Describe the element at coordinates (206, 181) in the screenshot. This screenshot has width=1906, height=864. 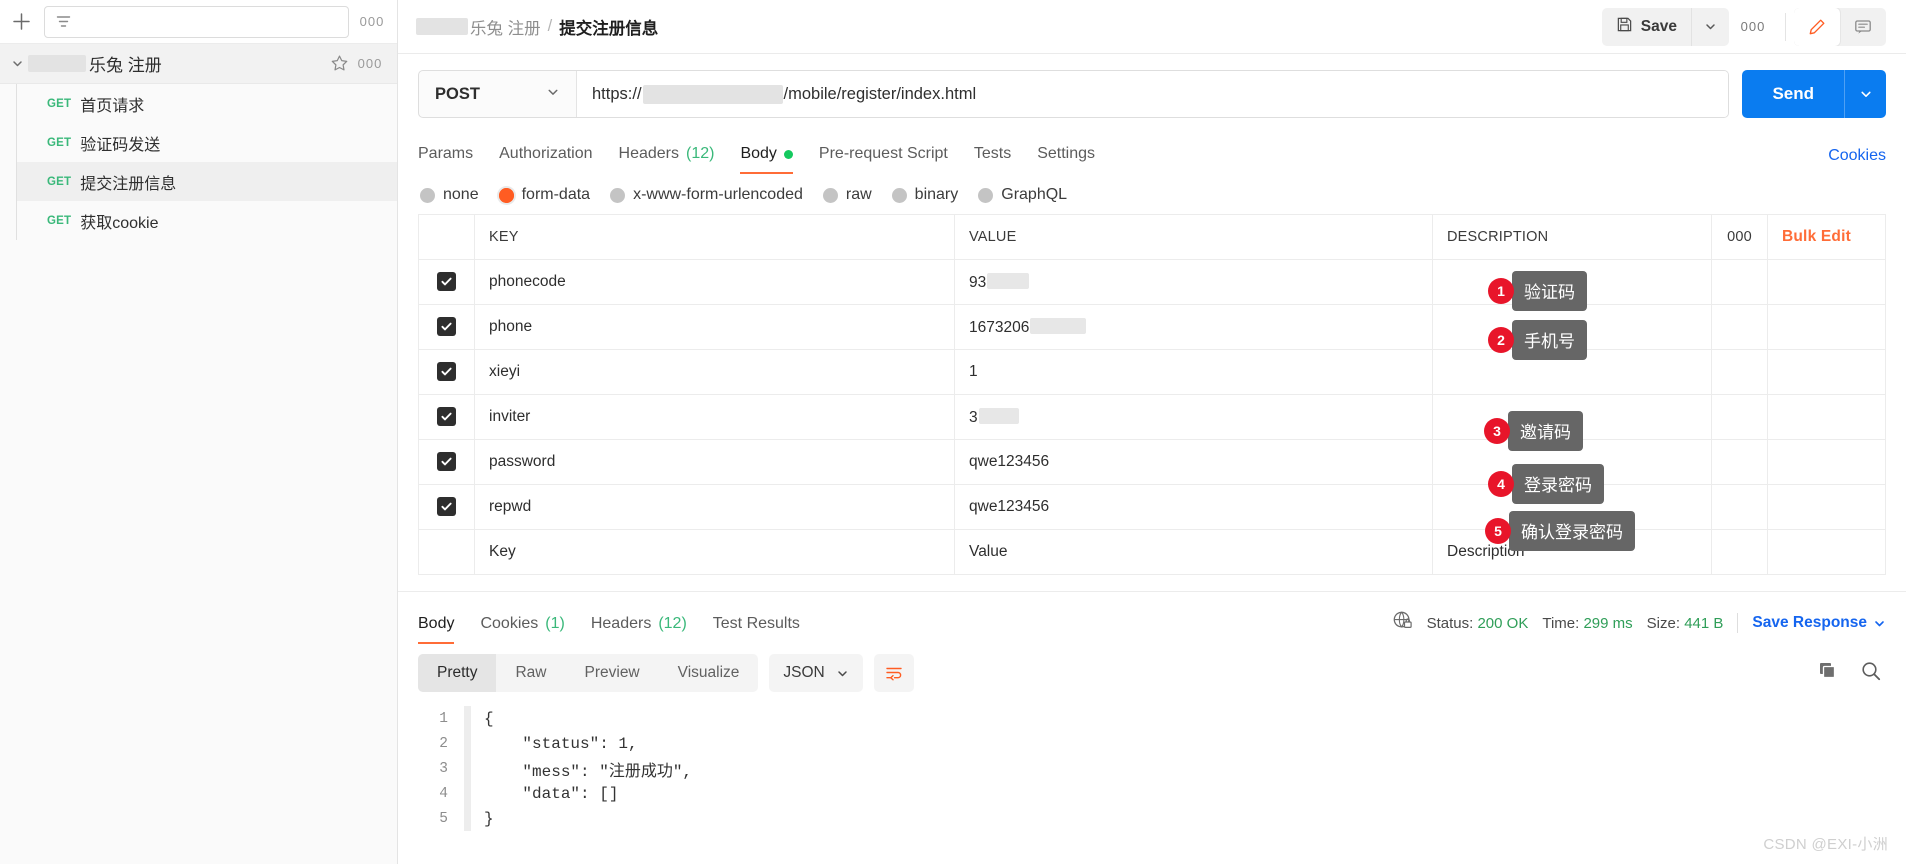
I see `sidebar-request-2: GET 提交注册信息` at that location.